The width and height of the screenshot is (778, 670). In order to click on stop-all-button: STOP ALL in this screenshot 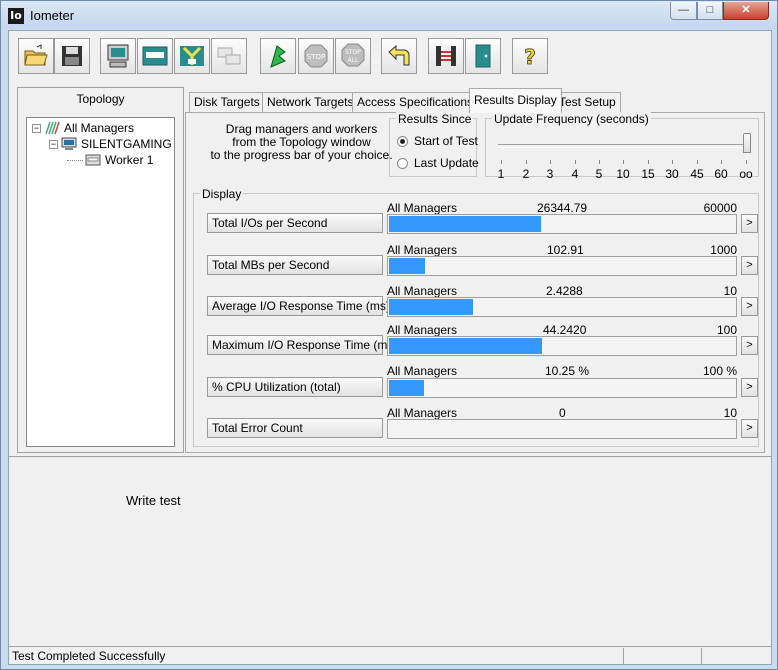, I will do `click(353, 56)`.